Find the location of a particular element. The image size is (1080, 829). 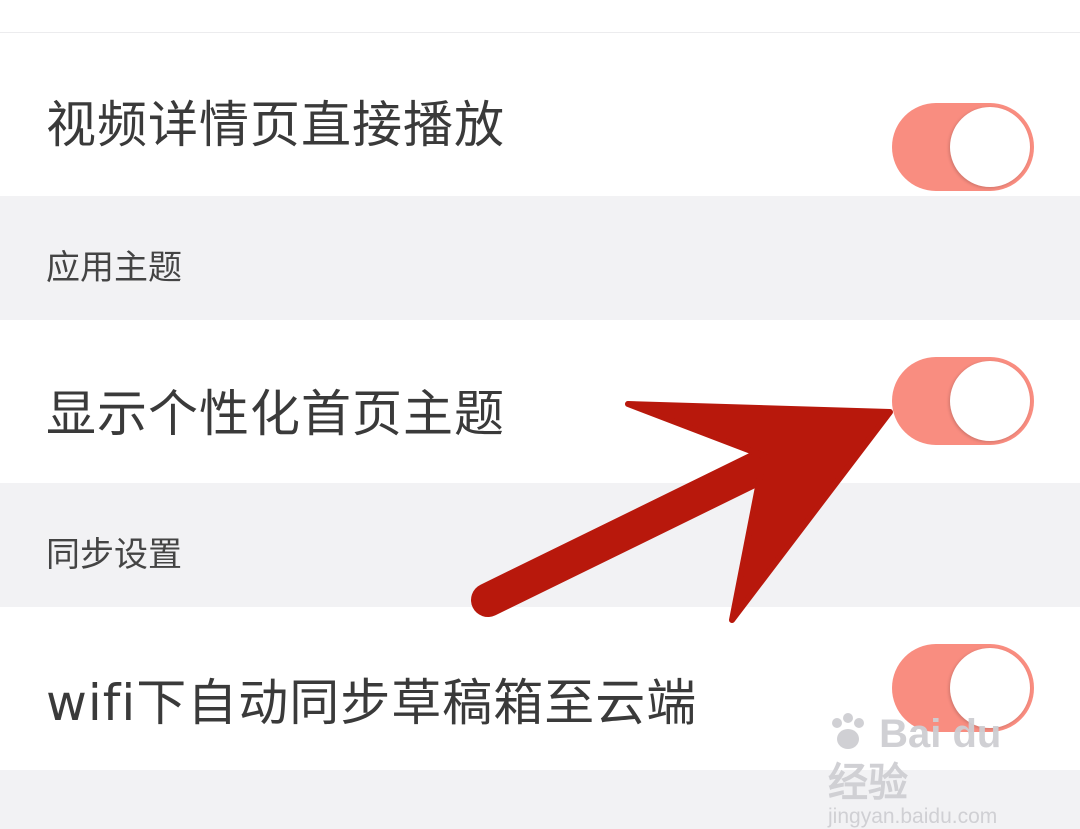

section-header-sync: 同步设置 is located at coordinates (540, 545).